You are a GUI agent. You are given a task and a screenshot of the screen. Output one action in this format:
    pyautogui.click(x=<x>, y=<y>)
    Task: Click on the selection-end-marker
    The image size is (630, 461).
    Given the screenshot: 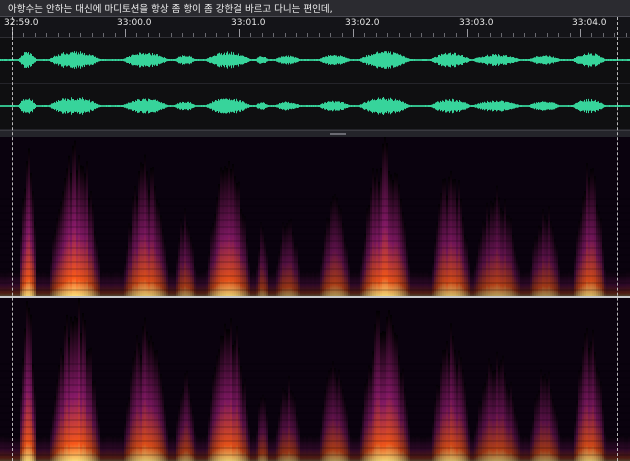 What is the action you would take?
    pyautogui.click(x=617, y=239)
    